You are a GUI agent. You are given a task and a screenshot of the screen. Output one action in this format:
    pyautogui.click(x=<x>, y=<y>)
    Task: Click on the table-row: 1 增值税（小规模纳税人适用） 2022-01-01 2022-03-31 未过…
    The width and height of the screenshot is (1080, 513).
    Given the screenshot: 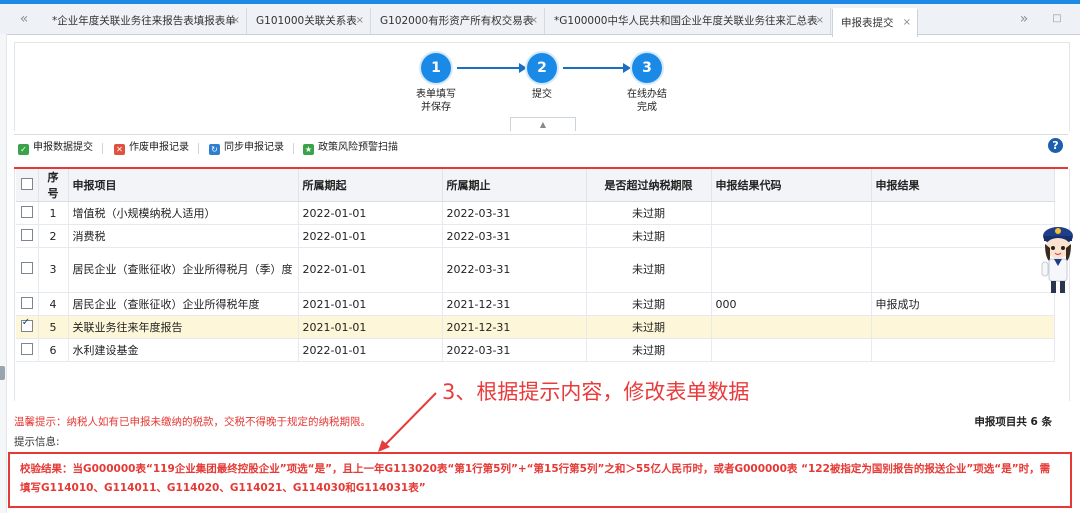 What is the action you would take?
    pyautogui.click(x=535, y=213)
    